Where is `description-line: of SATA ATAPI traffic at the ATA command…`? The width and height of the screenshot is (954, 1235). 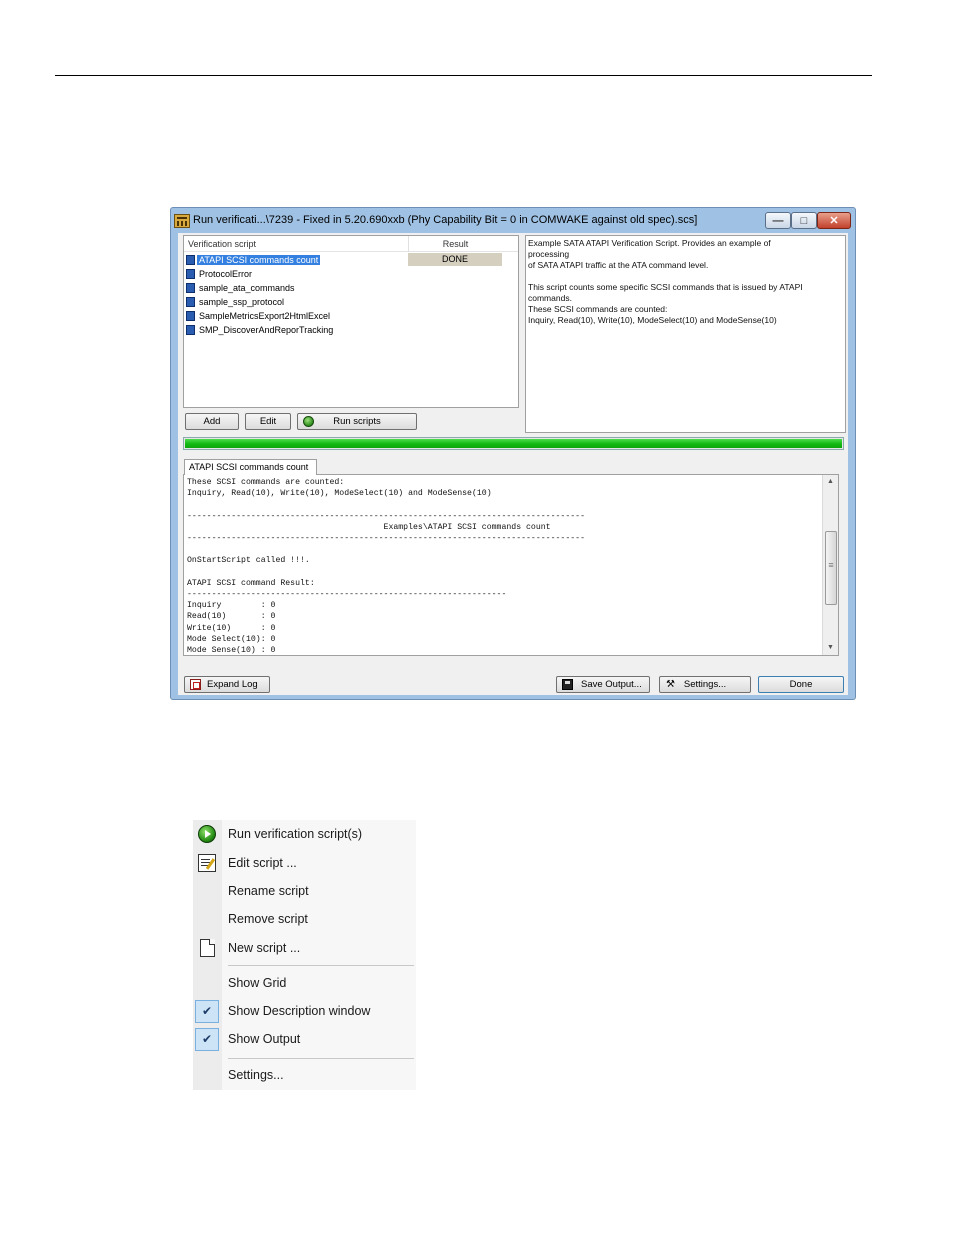 description-line: of SATA ATAPI traffic at the ATA command… is located at coordinates (618, 265).